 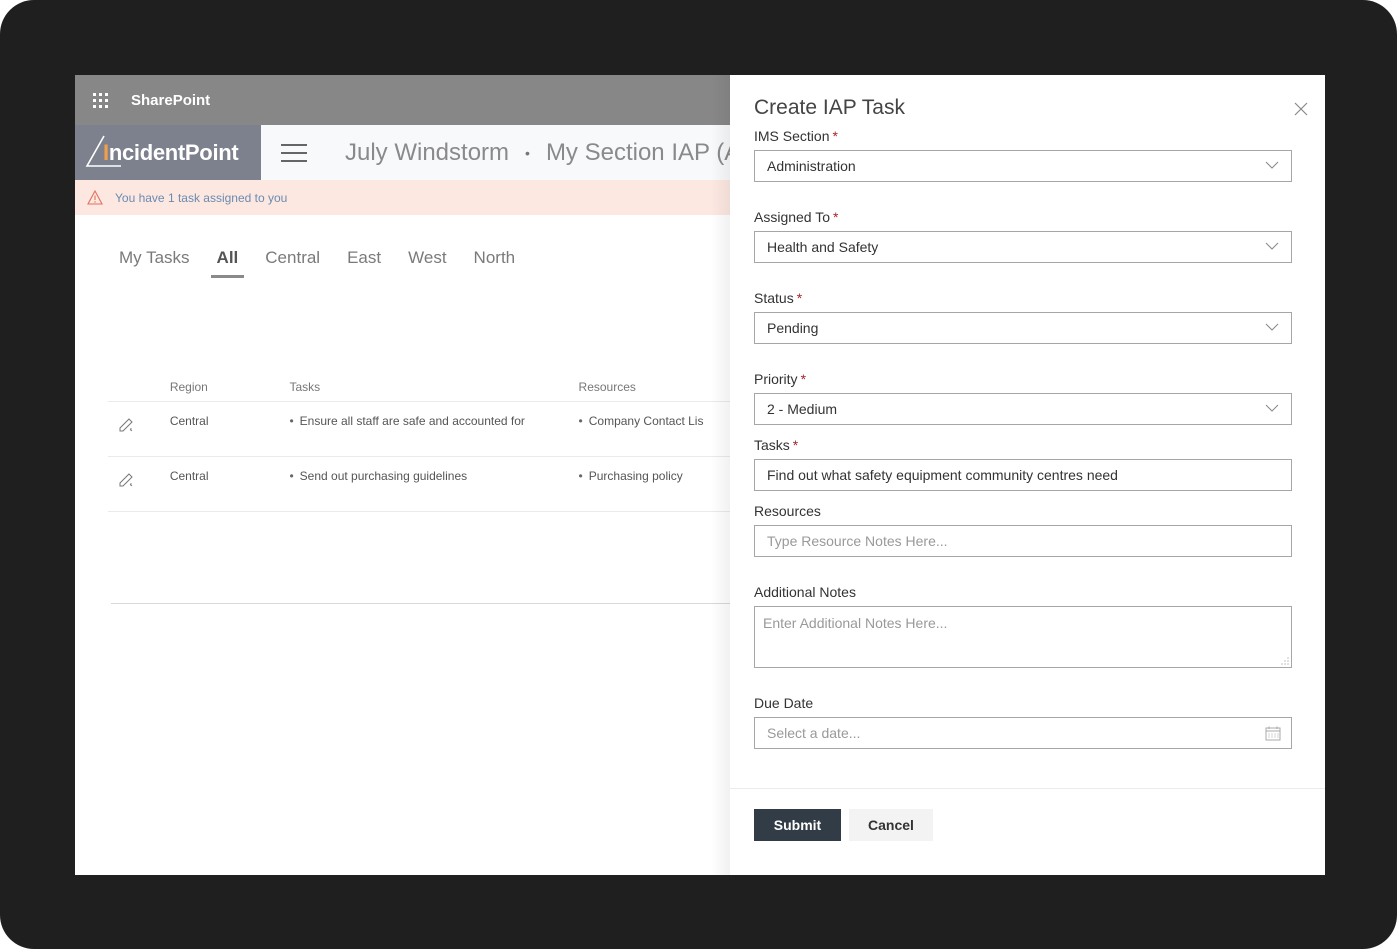 I want to click on tab-my-tasks: My Tasks, so click(x=154, y=260).